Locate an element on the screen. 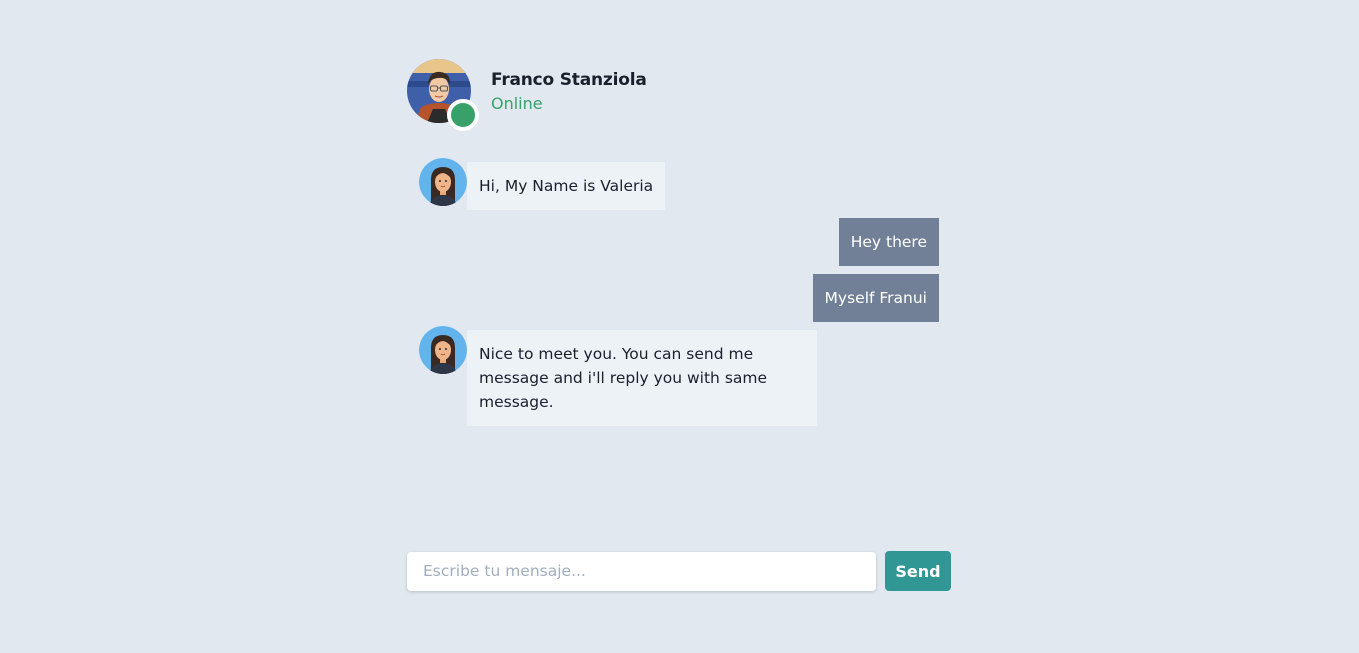 The height and width of the screenshot is (653, 1359). user-message-bubble: Hey there is located at coordinates (888, 242).